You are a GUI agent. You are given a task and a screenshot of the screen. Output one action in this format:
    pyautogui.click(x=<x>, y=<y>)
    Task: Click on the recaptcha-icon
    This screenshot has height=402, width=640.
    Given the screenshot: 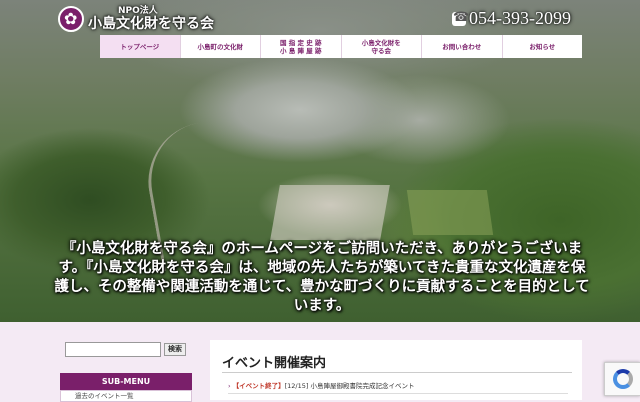 What is the action you would take?
    pyautogui.click(x=622, y=379)
    